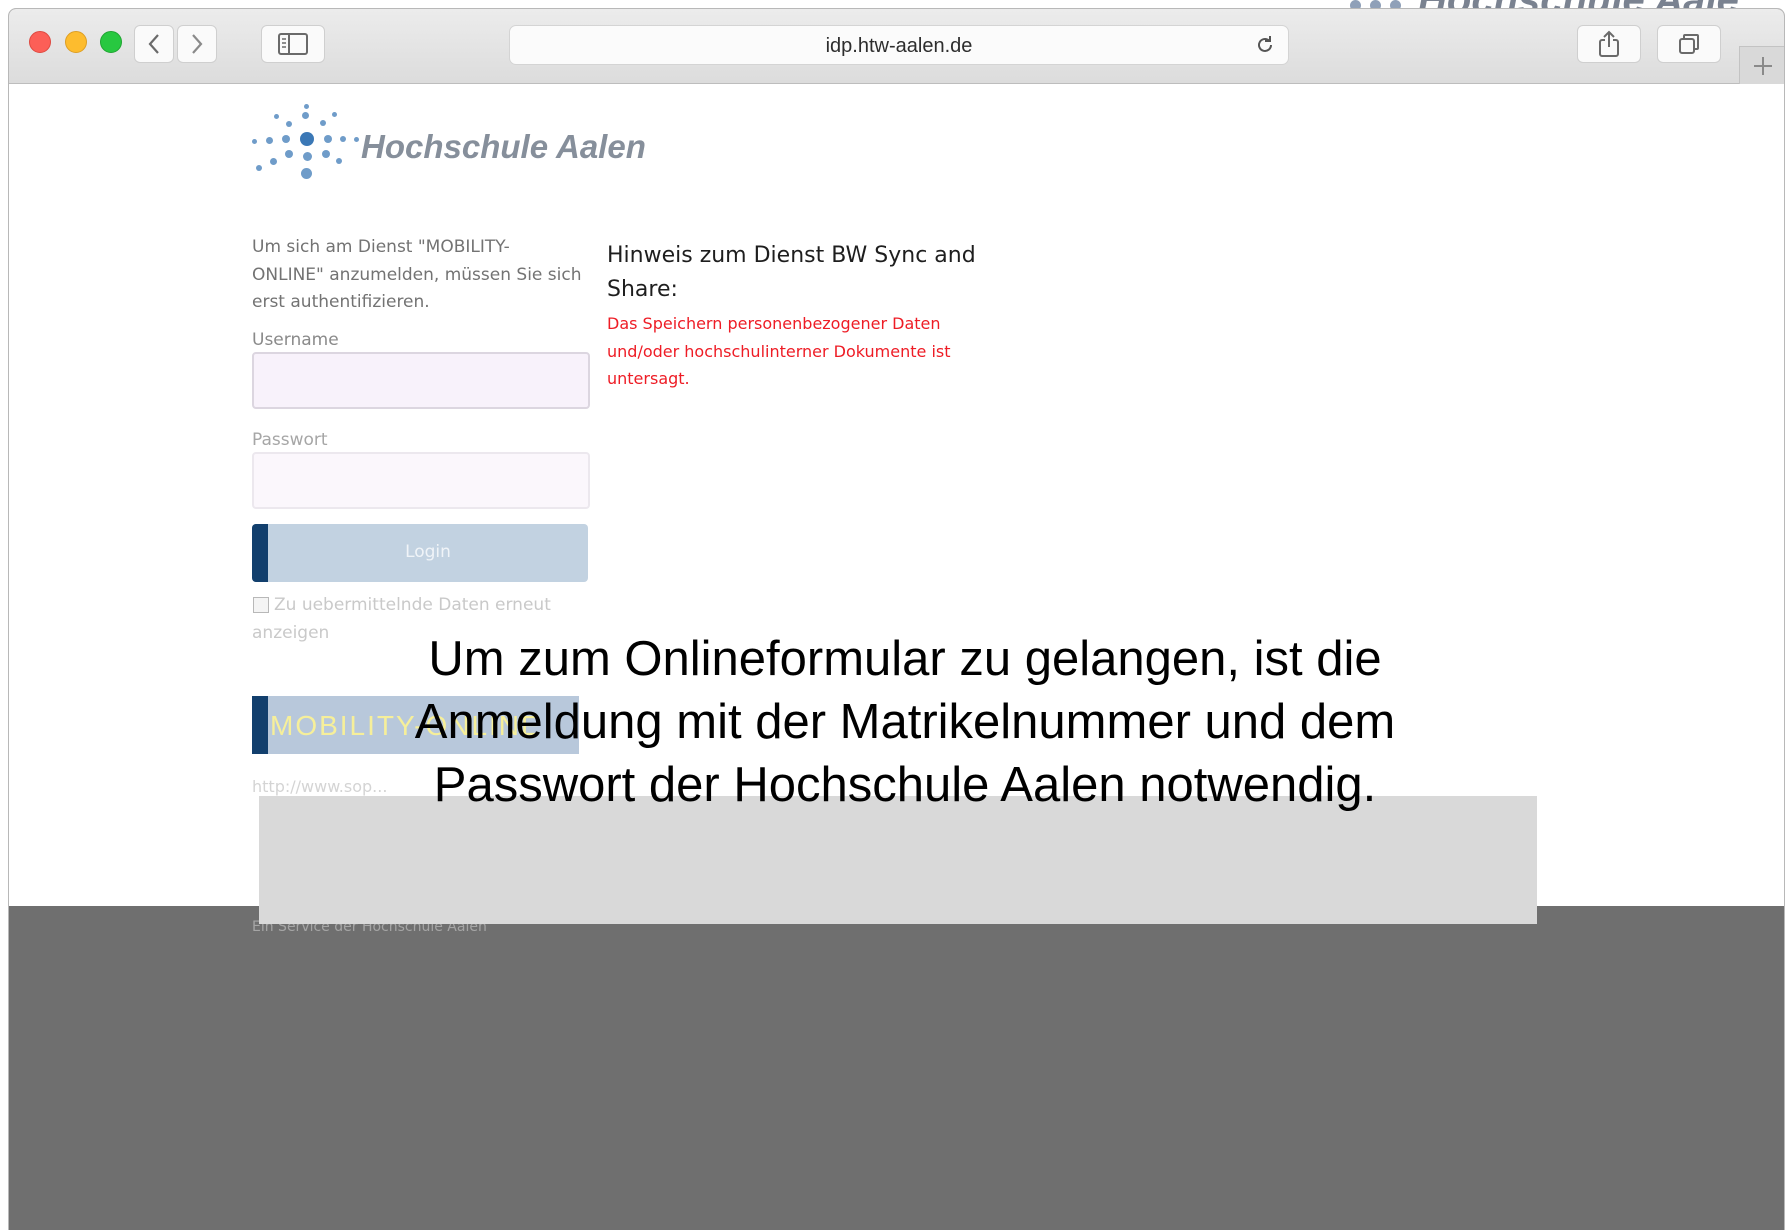 The height and width of the screenshot is (1230, 1790). What do you see at coordinates (290, 440) in the screenshot?
I see `password-label: Passwort` at bounding box center [290, 440].